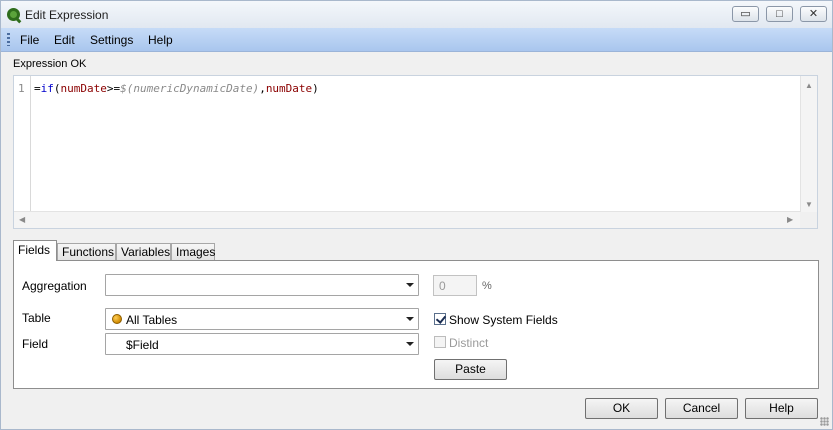 Image resolution: width=833 pixels, height=430 pixels. I want to click on paste-button: Paste, so click(470, 369).